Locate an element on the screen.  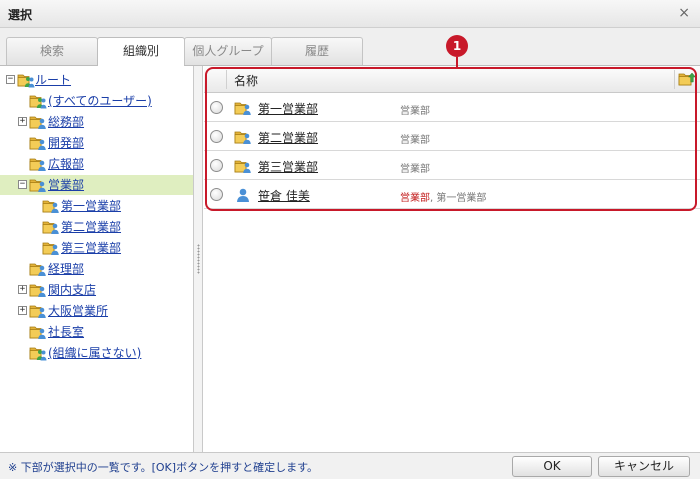
tab-by-organization: 組織別 is located at coordinates (141, 52).